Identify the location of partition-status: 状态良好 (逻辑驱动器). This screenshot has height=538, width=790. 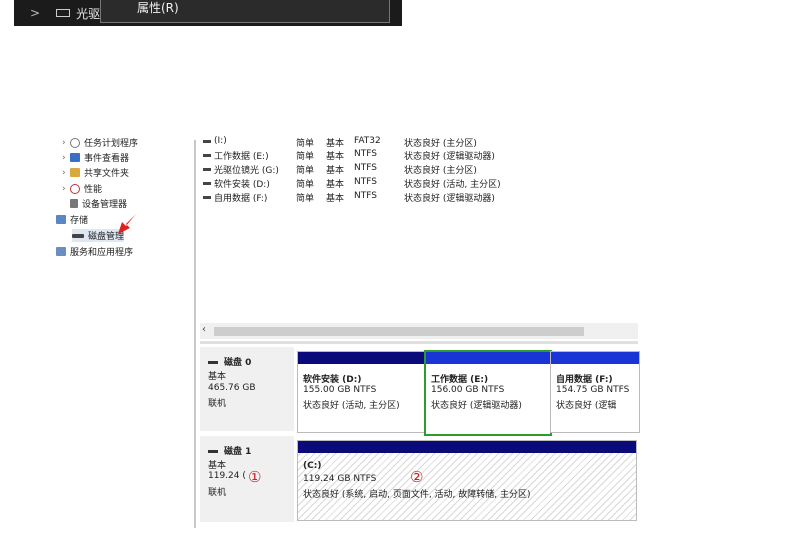
(476, 406).